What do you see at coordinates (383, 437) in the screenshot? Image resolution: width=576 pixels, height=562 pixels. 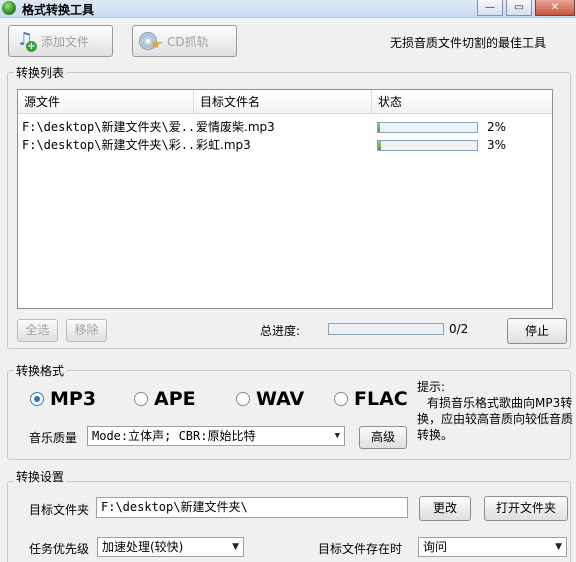 I see `advanced-button: 高级` at bounding box center [383, 437].